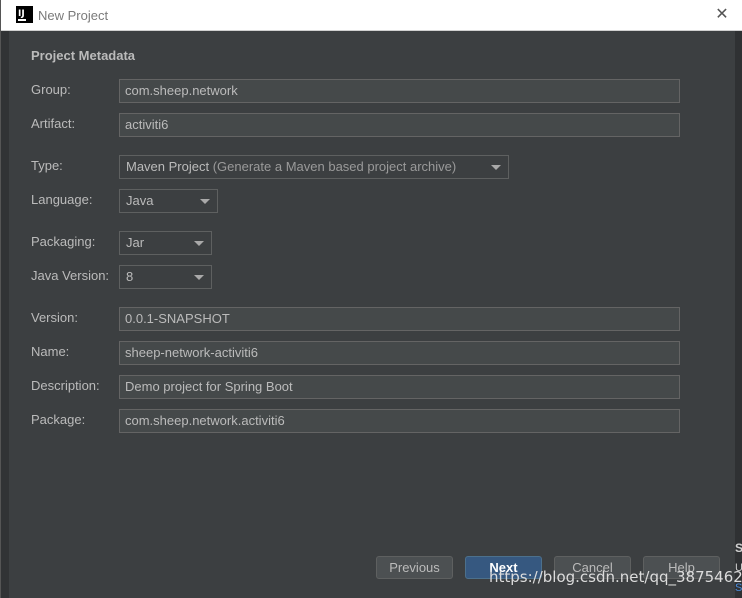  What do you see at coordinates (399, 125) in the screenshot?
I see `artifact-field: activiti6` at bounding box center [399, 125].